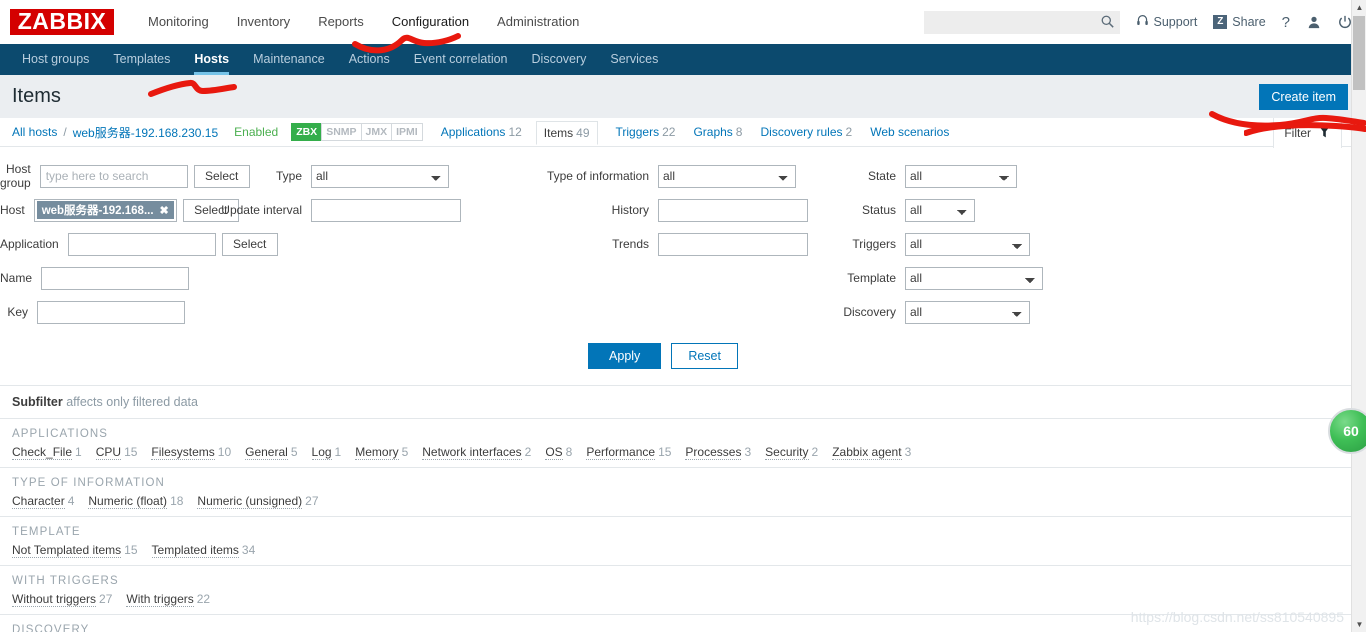 The image size is (1366, 632). I want to click on help-icon: ?, so click(1286, 22).